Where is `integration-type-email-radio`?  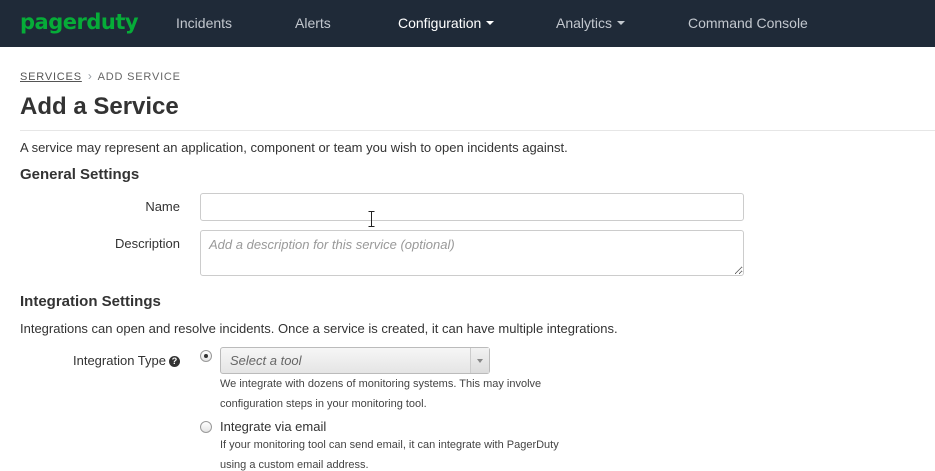
integration-type-email-radio is located at coordinates (206, 427).